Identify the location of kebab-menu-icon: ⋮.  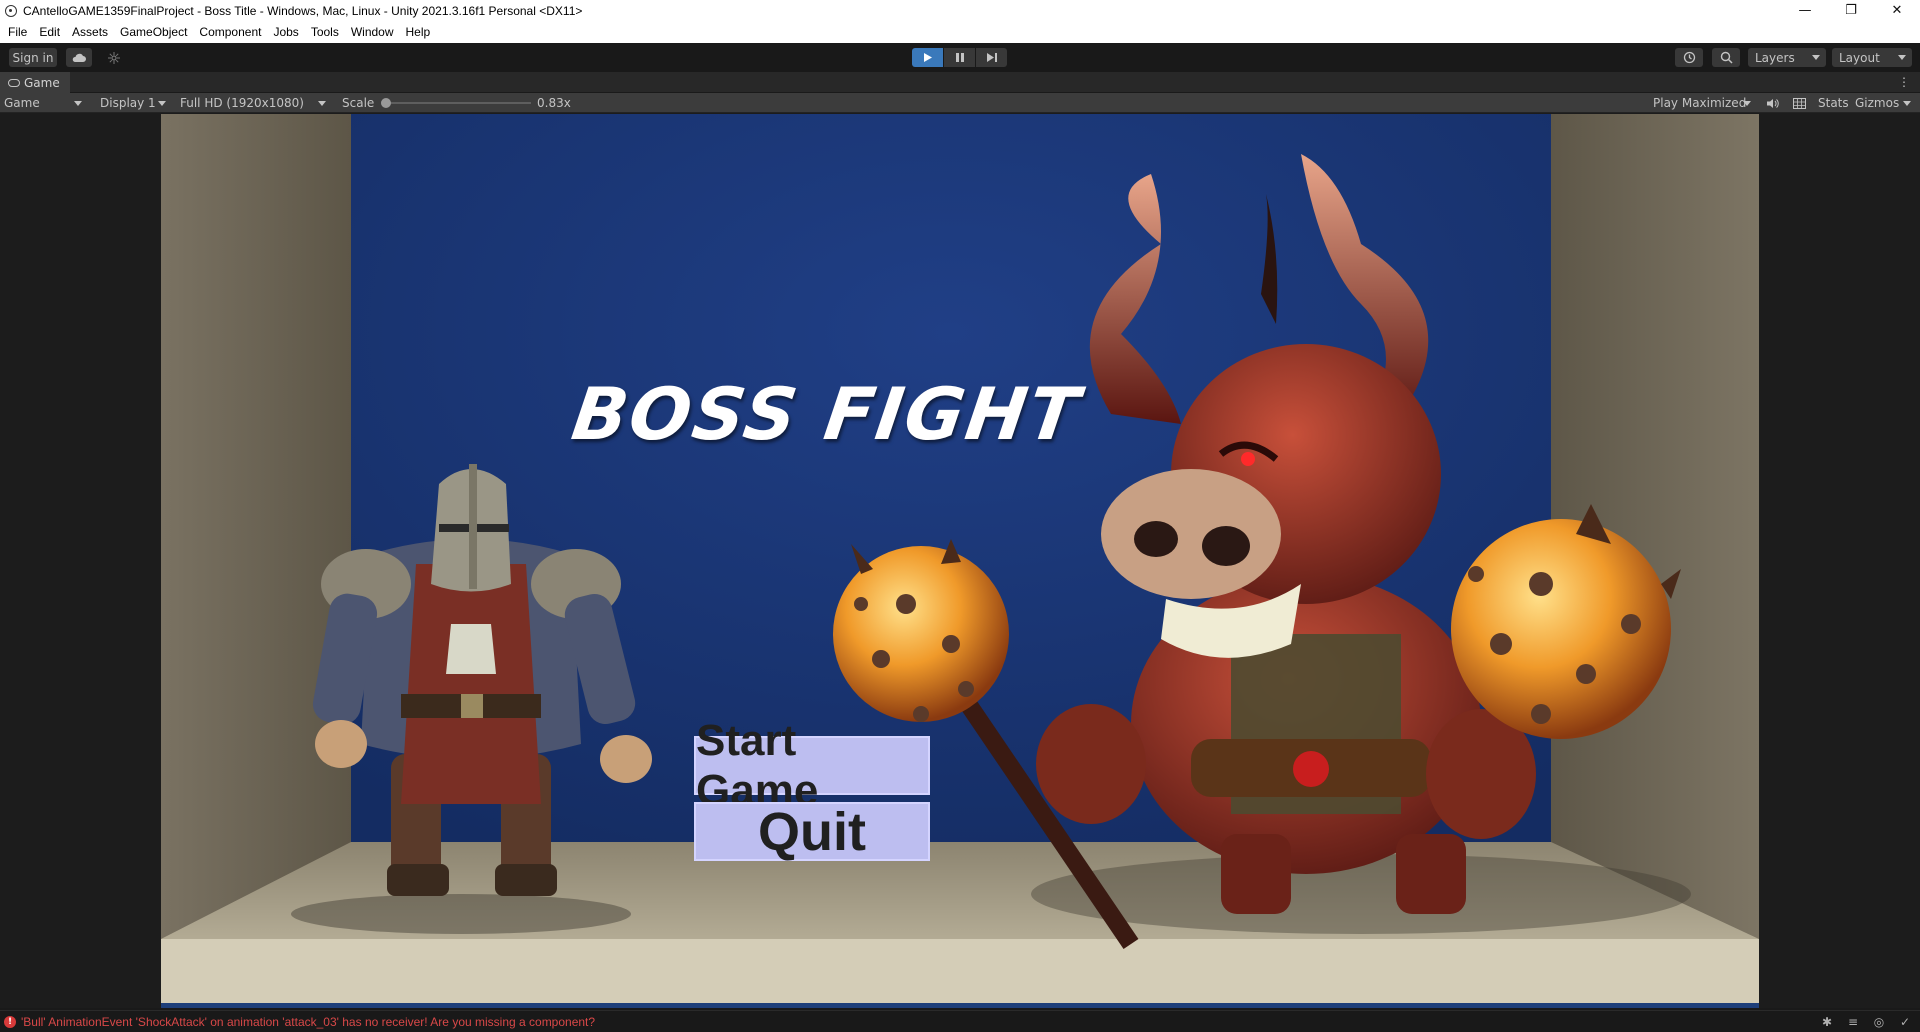
(1904, 82).